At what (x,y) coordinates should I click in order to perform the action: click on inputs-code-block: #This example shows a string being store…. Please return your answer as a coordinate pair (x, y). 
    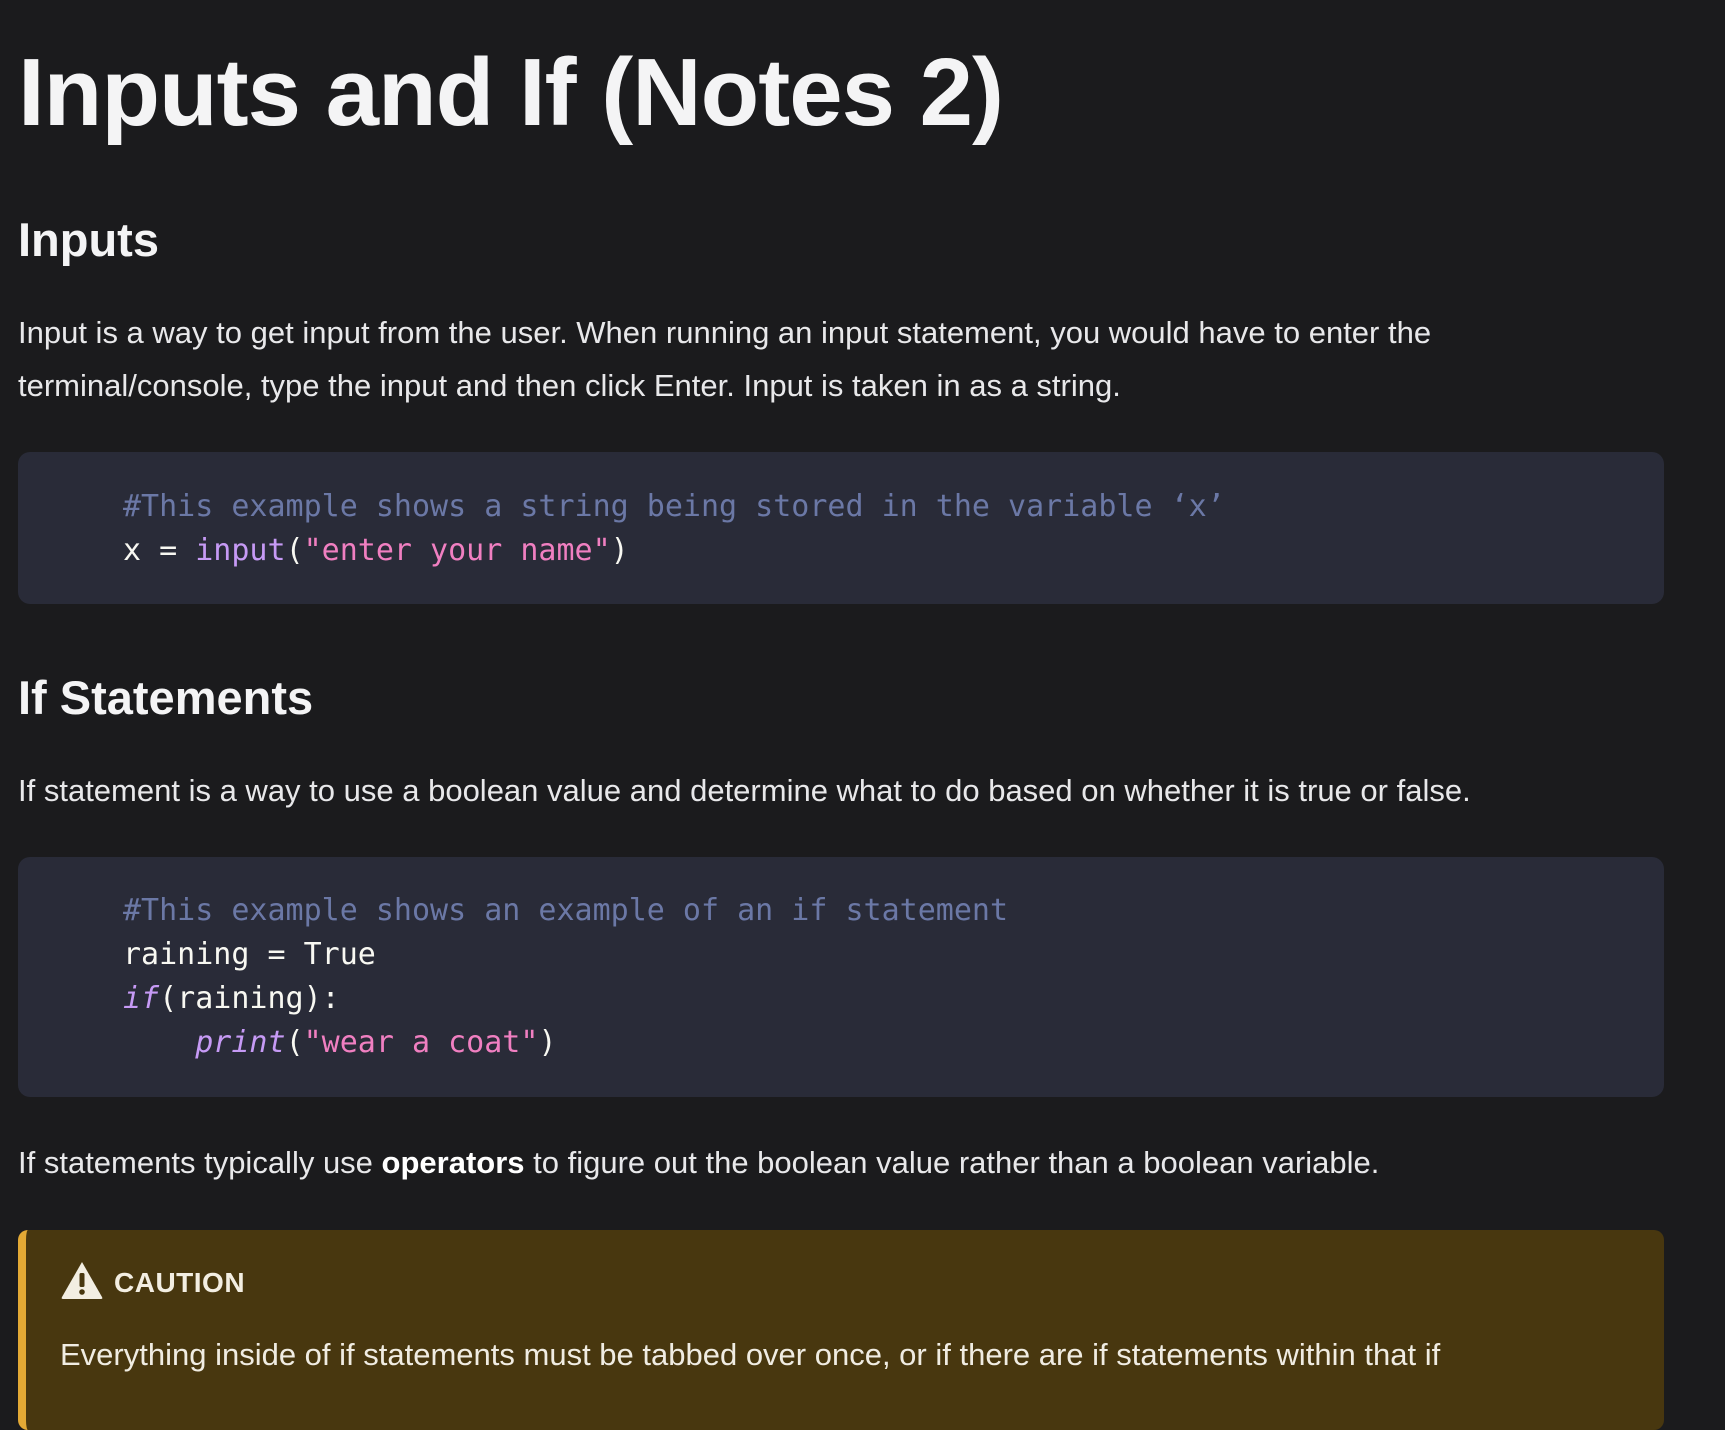
    Looking at the image, I should click on (841, 528).